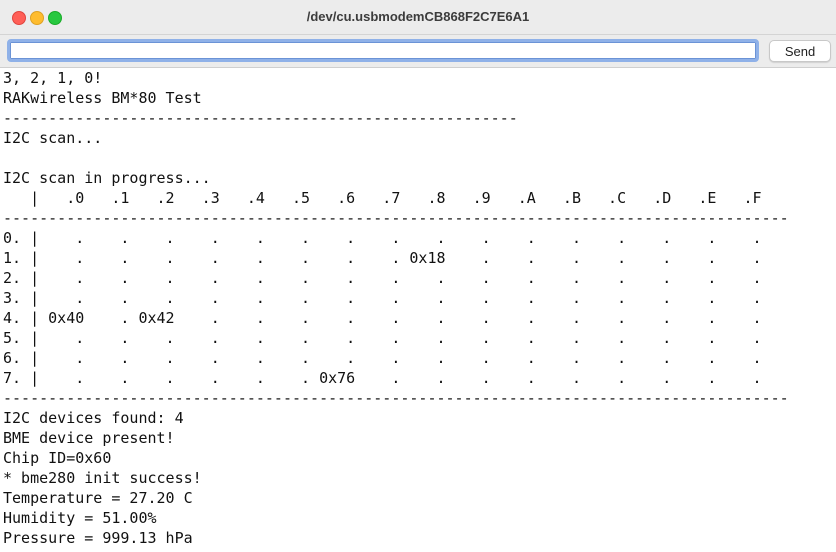 This screenshot has width=836, height=552. I want to click on output-line: 3. | . . . . . . . . . . . . . . . ., so click(382, 298).